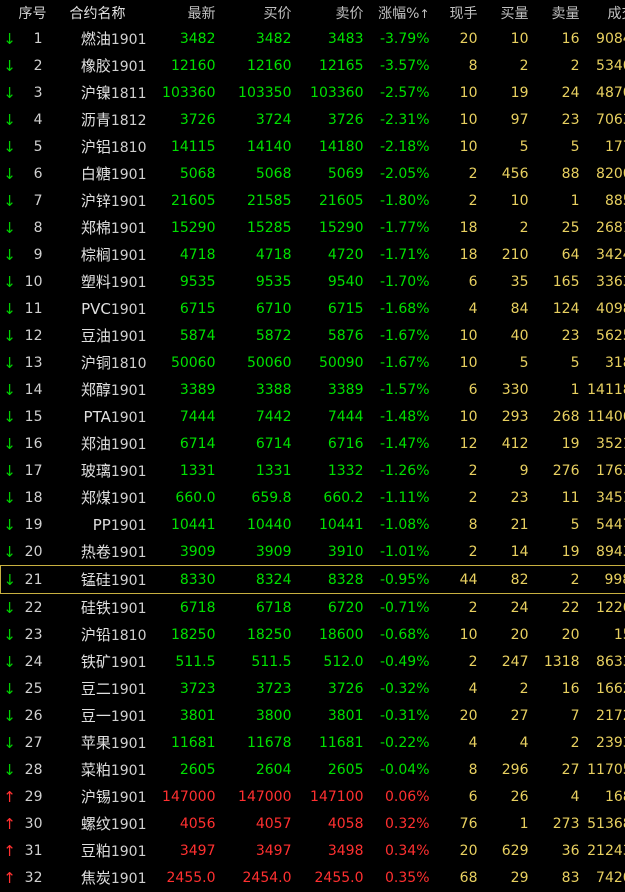  Describe the element at coordinates (313, 524) in the screenshot. I see `table-row: ↓ 19 PP1901 10441 10440 10441 -1.08% 8 21 5 544704` at that location.